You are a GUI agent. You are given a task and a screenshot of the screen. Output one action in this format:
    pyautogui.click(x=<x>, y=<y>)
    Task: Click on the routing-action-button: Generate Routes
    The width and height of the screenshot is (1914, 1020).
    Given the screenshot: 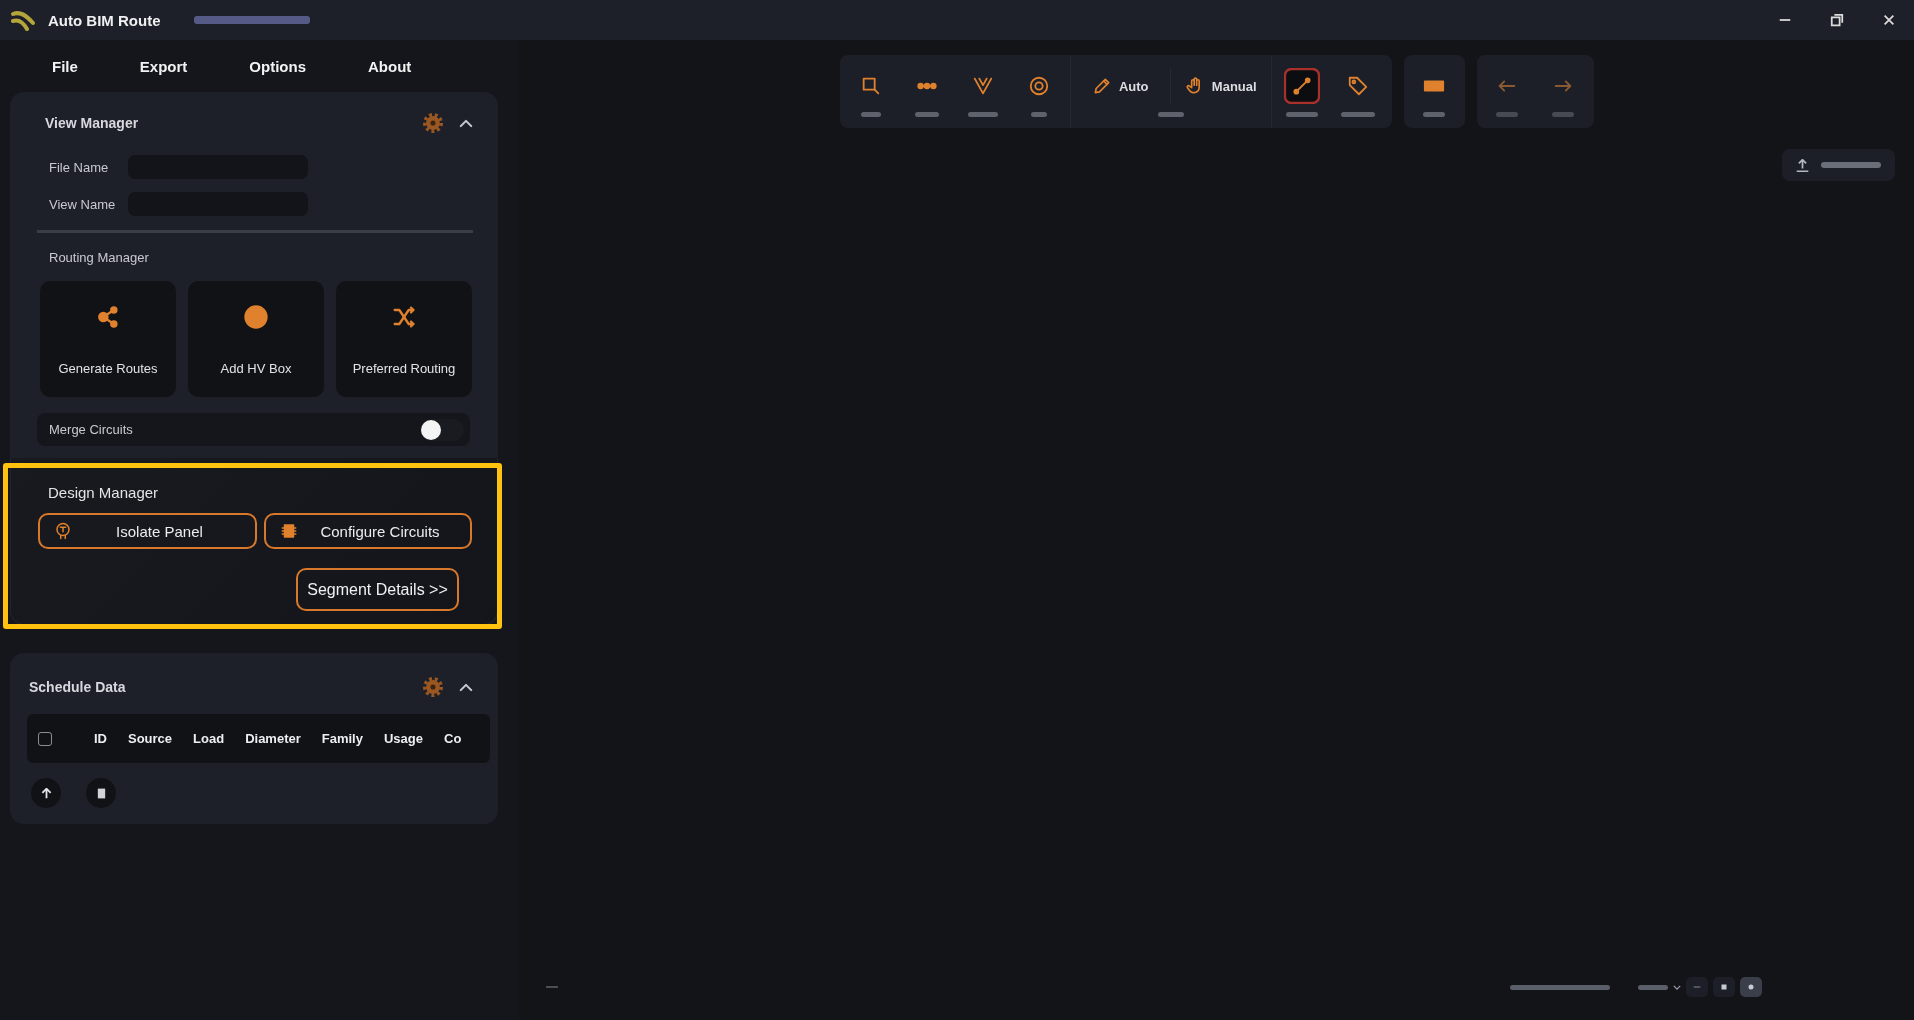 What is the action you would take?
    pyautogui.click(x=108, y=339)
    